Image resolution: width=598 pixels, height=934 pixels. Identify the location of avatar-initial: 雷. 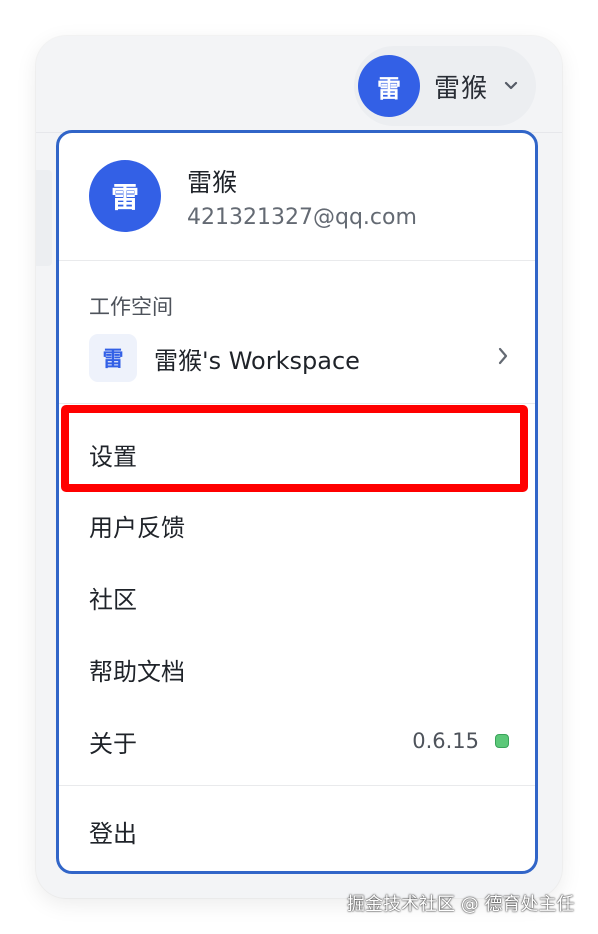
(388, 88).